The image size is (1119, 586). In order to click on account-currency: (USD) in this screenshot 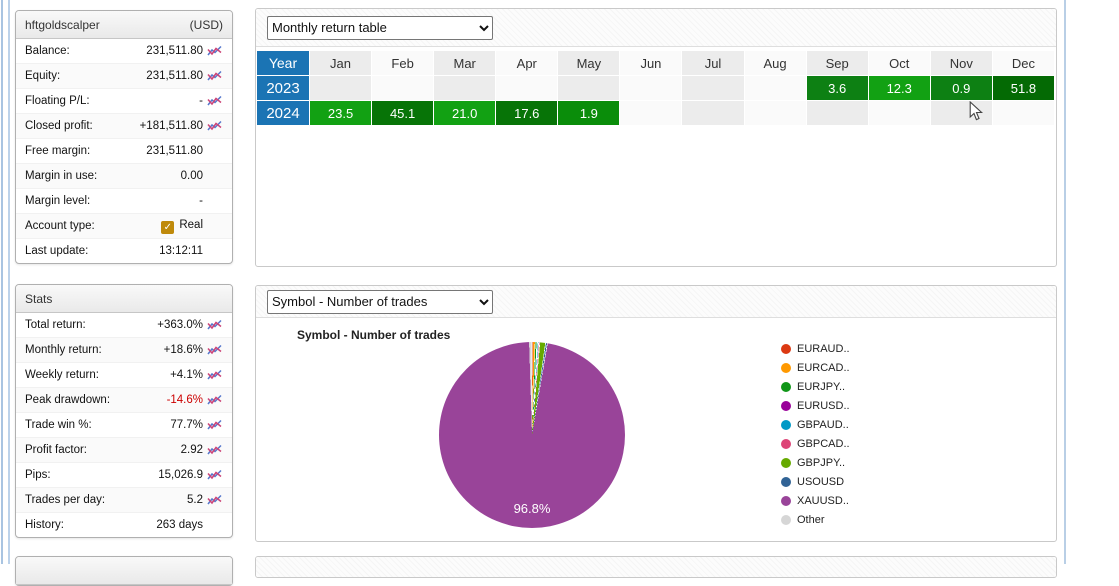, I will do `click(206, 24)`.